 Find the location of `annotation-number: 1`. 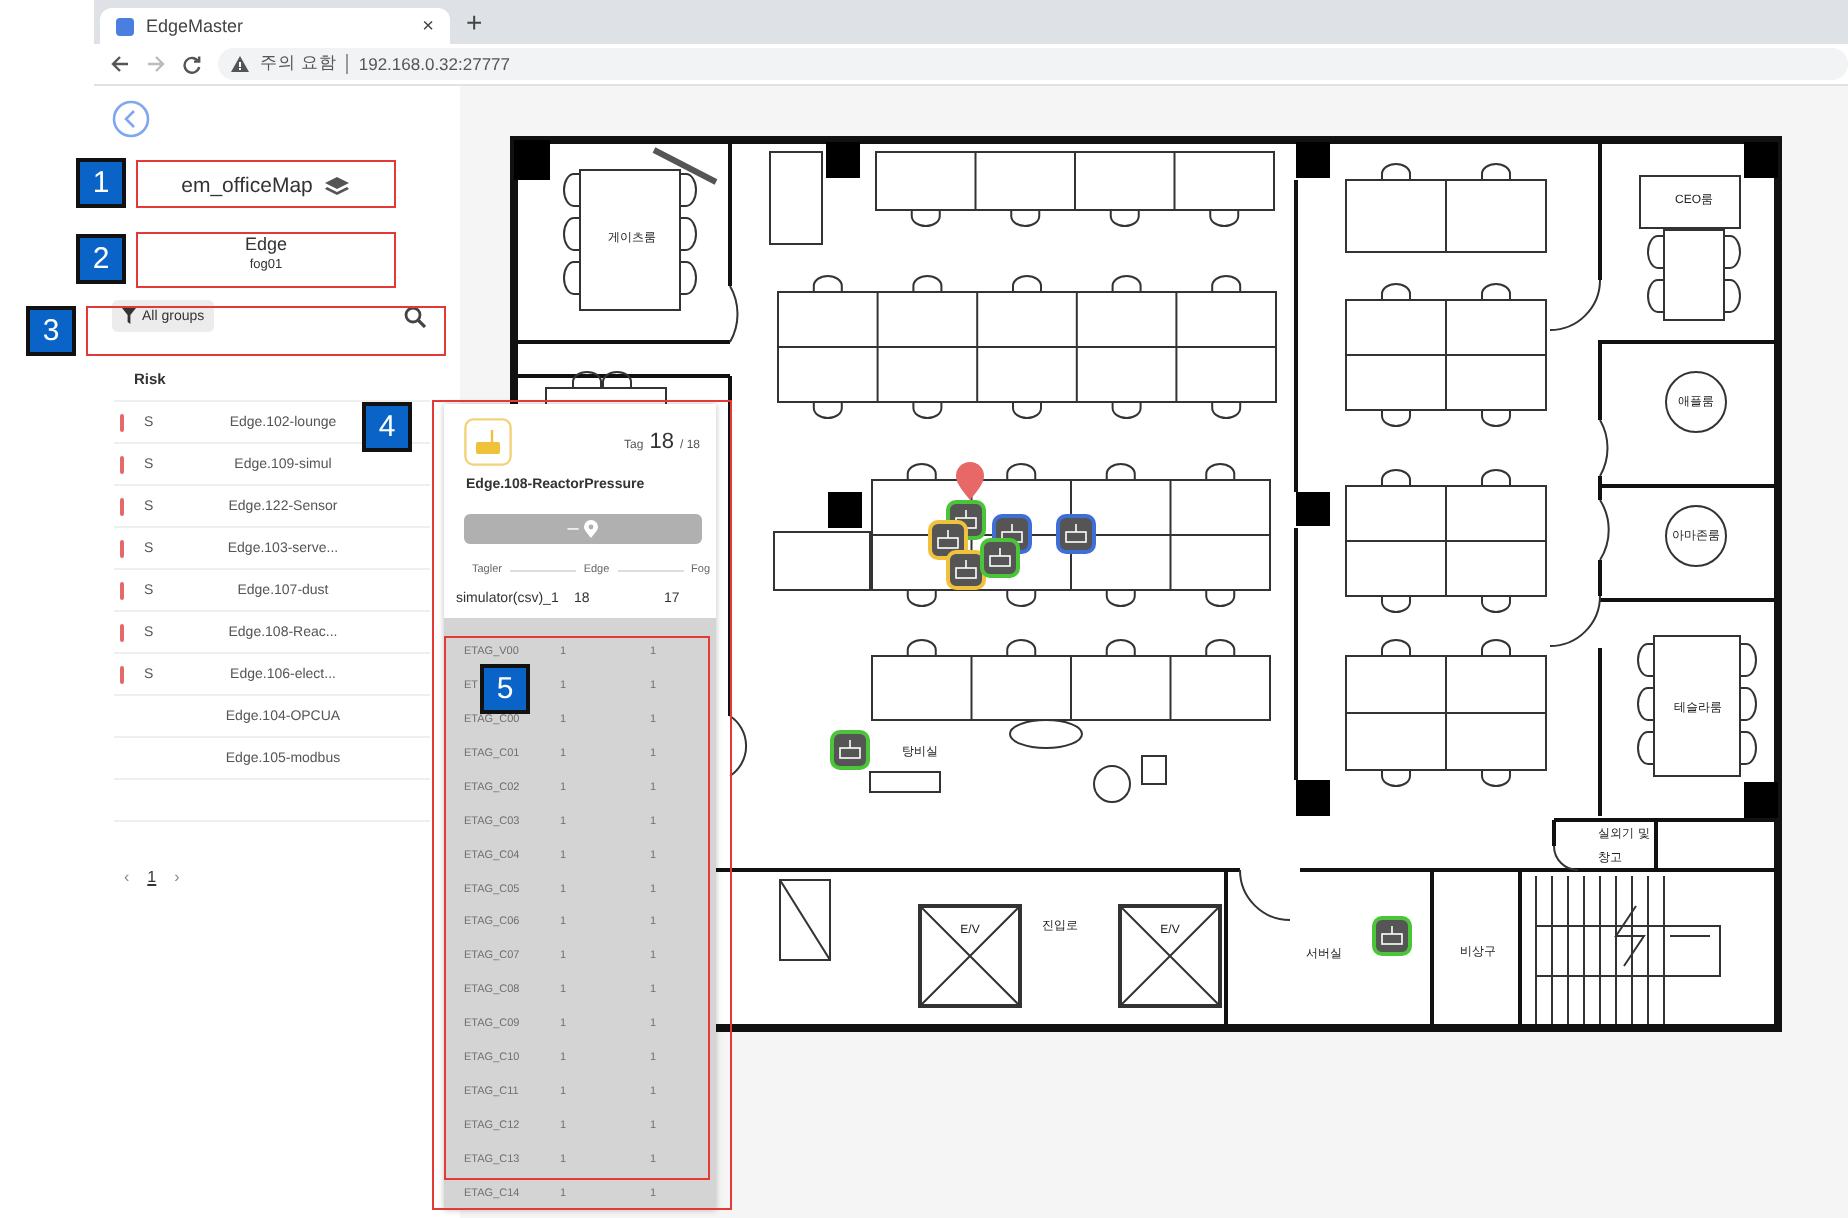

annotation-number: 1 is located at coordinates (101, 183).